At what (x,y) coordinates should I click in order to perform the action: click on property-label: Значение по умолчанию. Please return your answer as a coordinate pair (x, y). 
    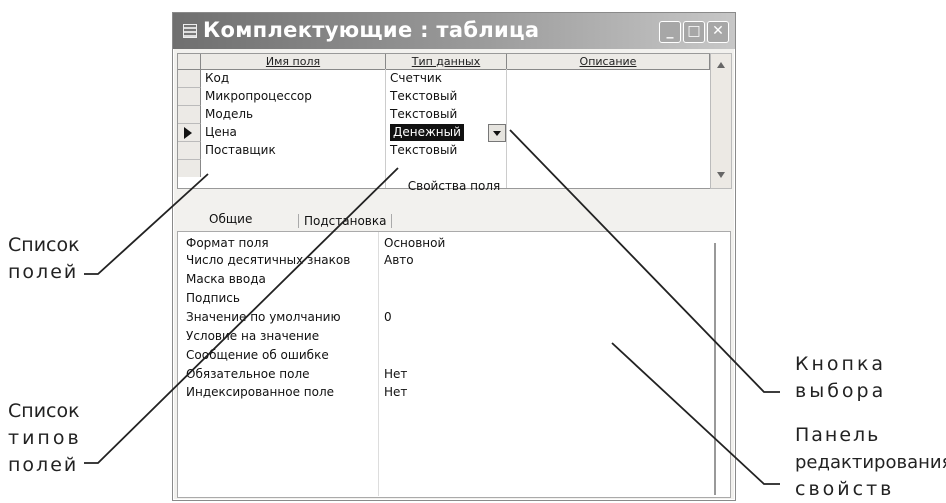
    Looking at the image, I should click on (263, 317).